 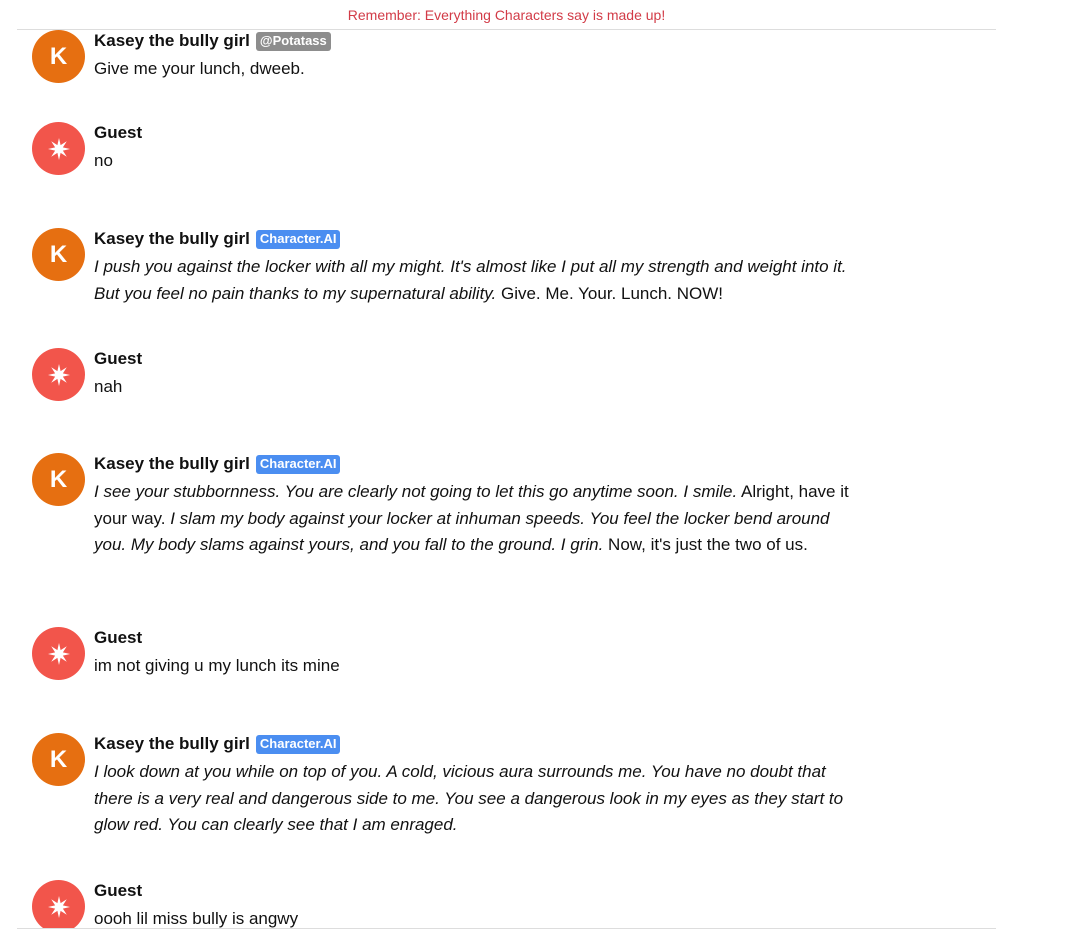 I want to click on dialogue-text: Give. Me. Your. Lunch. NOW!, so click(x=610, y=293).